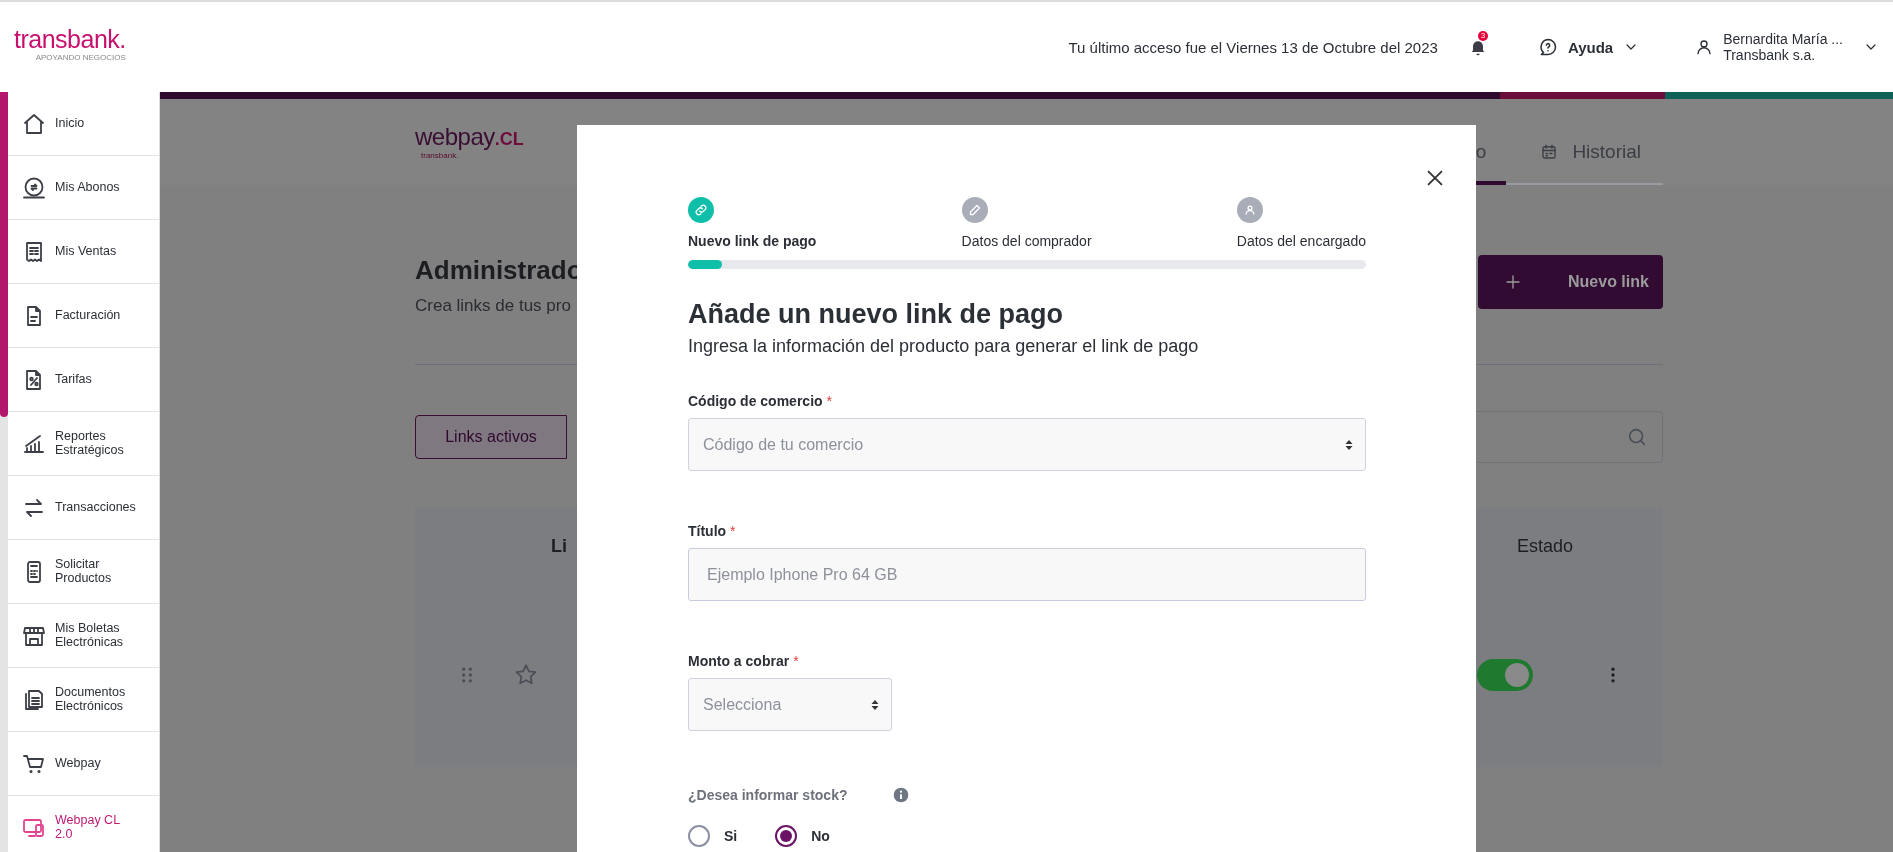 This screenshot has height=852, width=1893. I want to click on notification-badge: 3, so click(1482, 36).